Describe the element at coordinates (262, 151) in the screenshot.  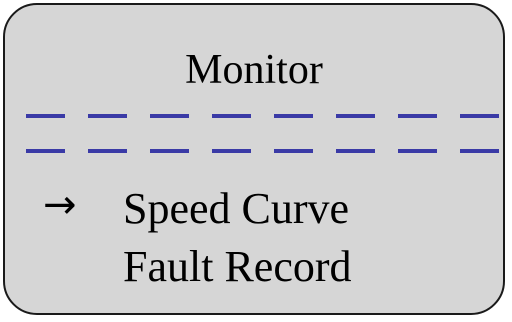
I see `divider-dashed-bottom` at that location.